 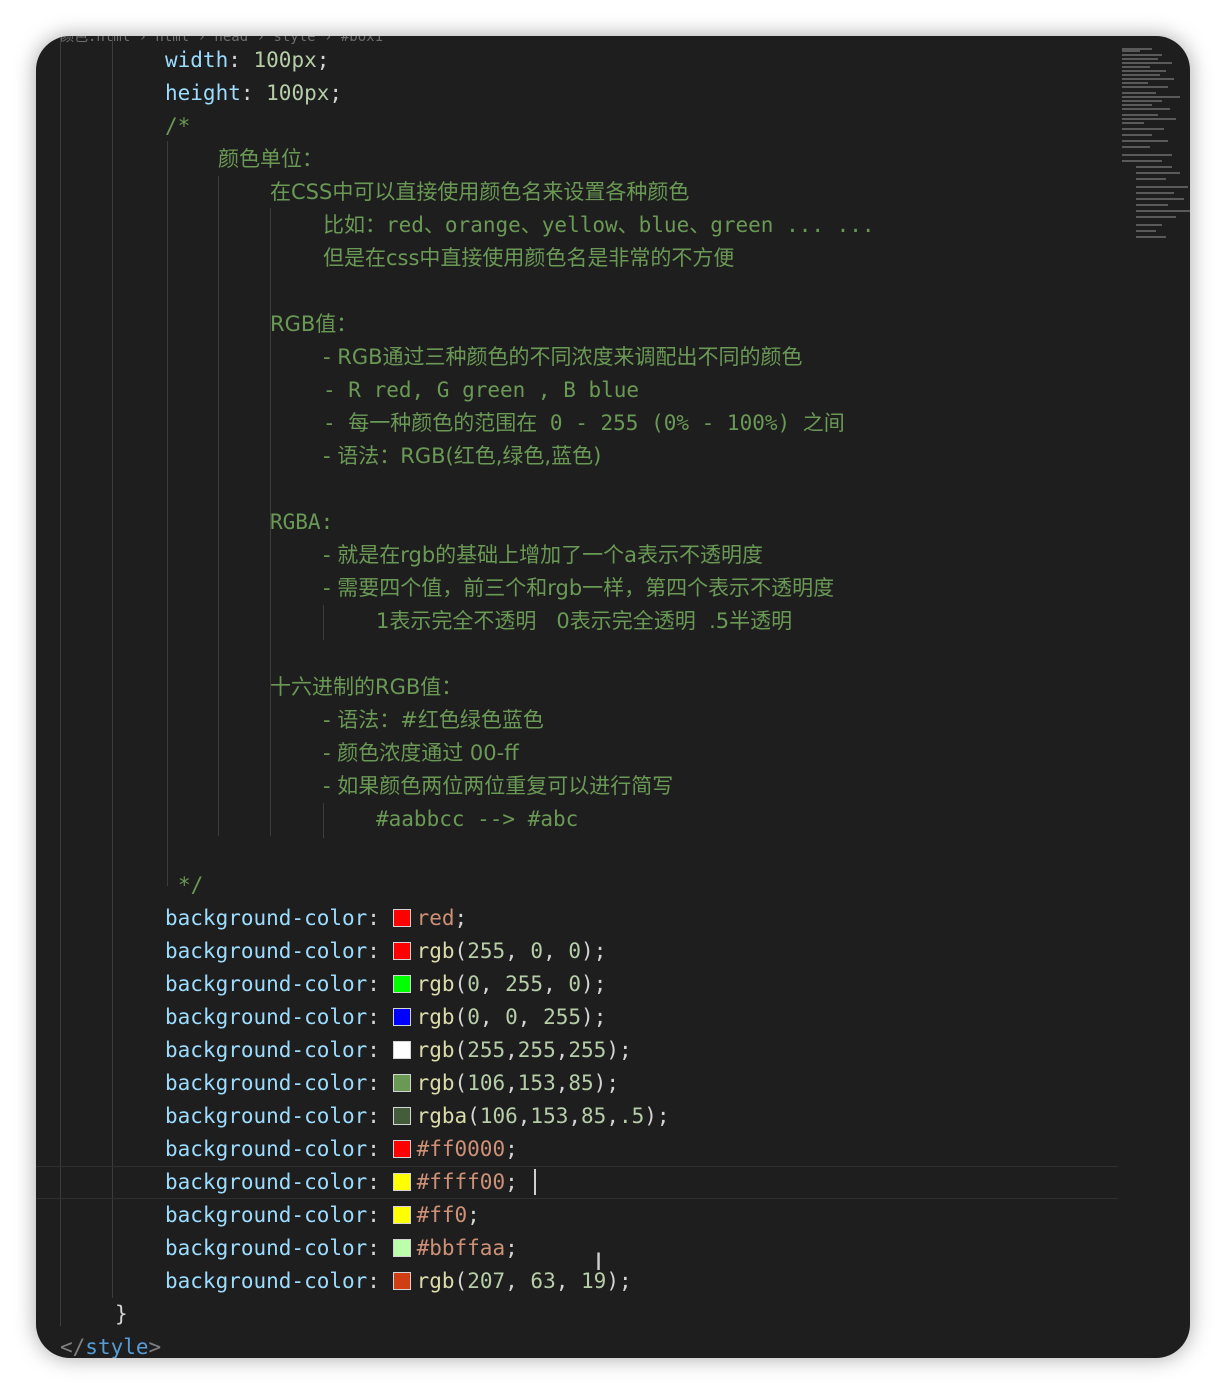 What do you see at coordinates (316, 918) in the screenshot?
I see `background-color-declaration: background-color: red;` at bounding box center [316, 918].